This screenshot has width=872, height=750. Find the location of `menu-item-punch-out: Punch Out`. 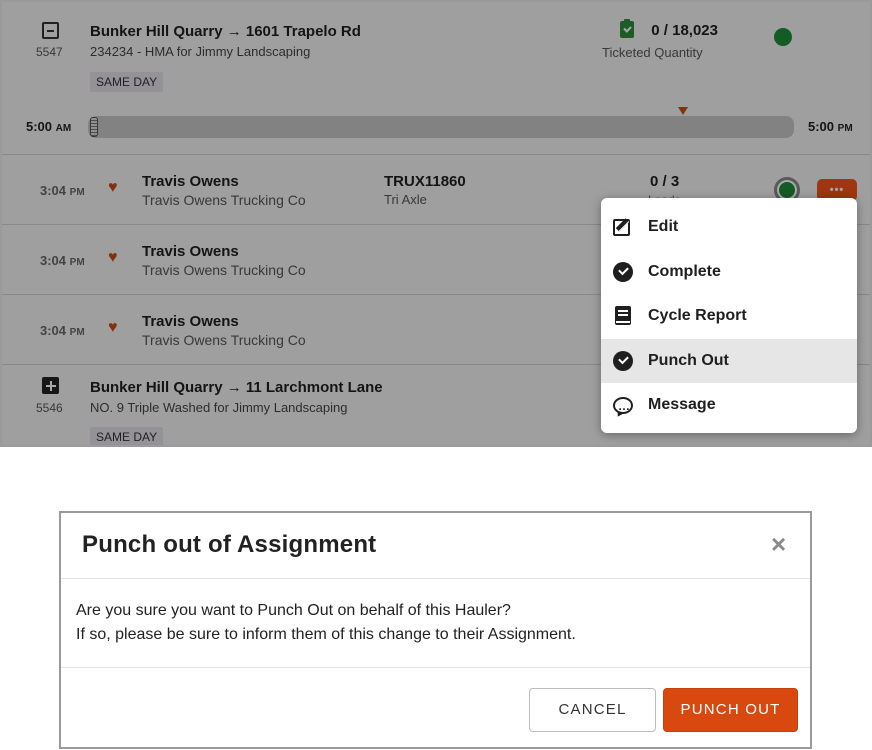

menu-item-punch-out: Punch Out is located at coordinates (729, 360).